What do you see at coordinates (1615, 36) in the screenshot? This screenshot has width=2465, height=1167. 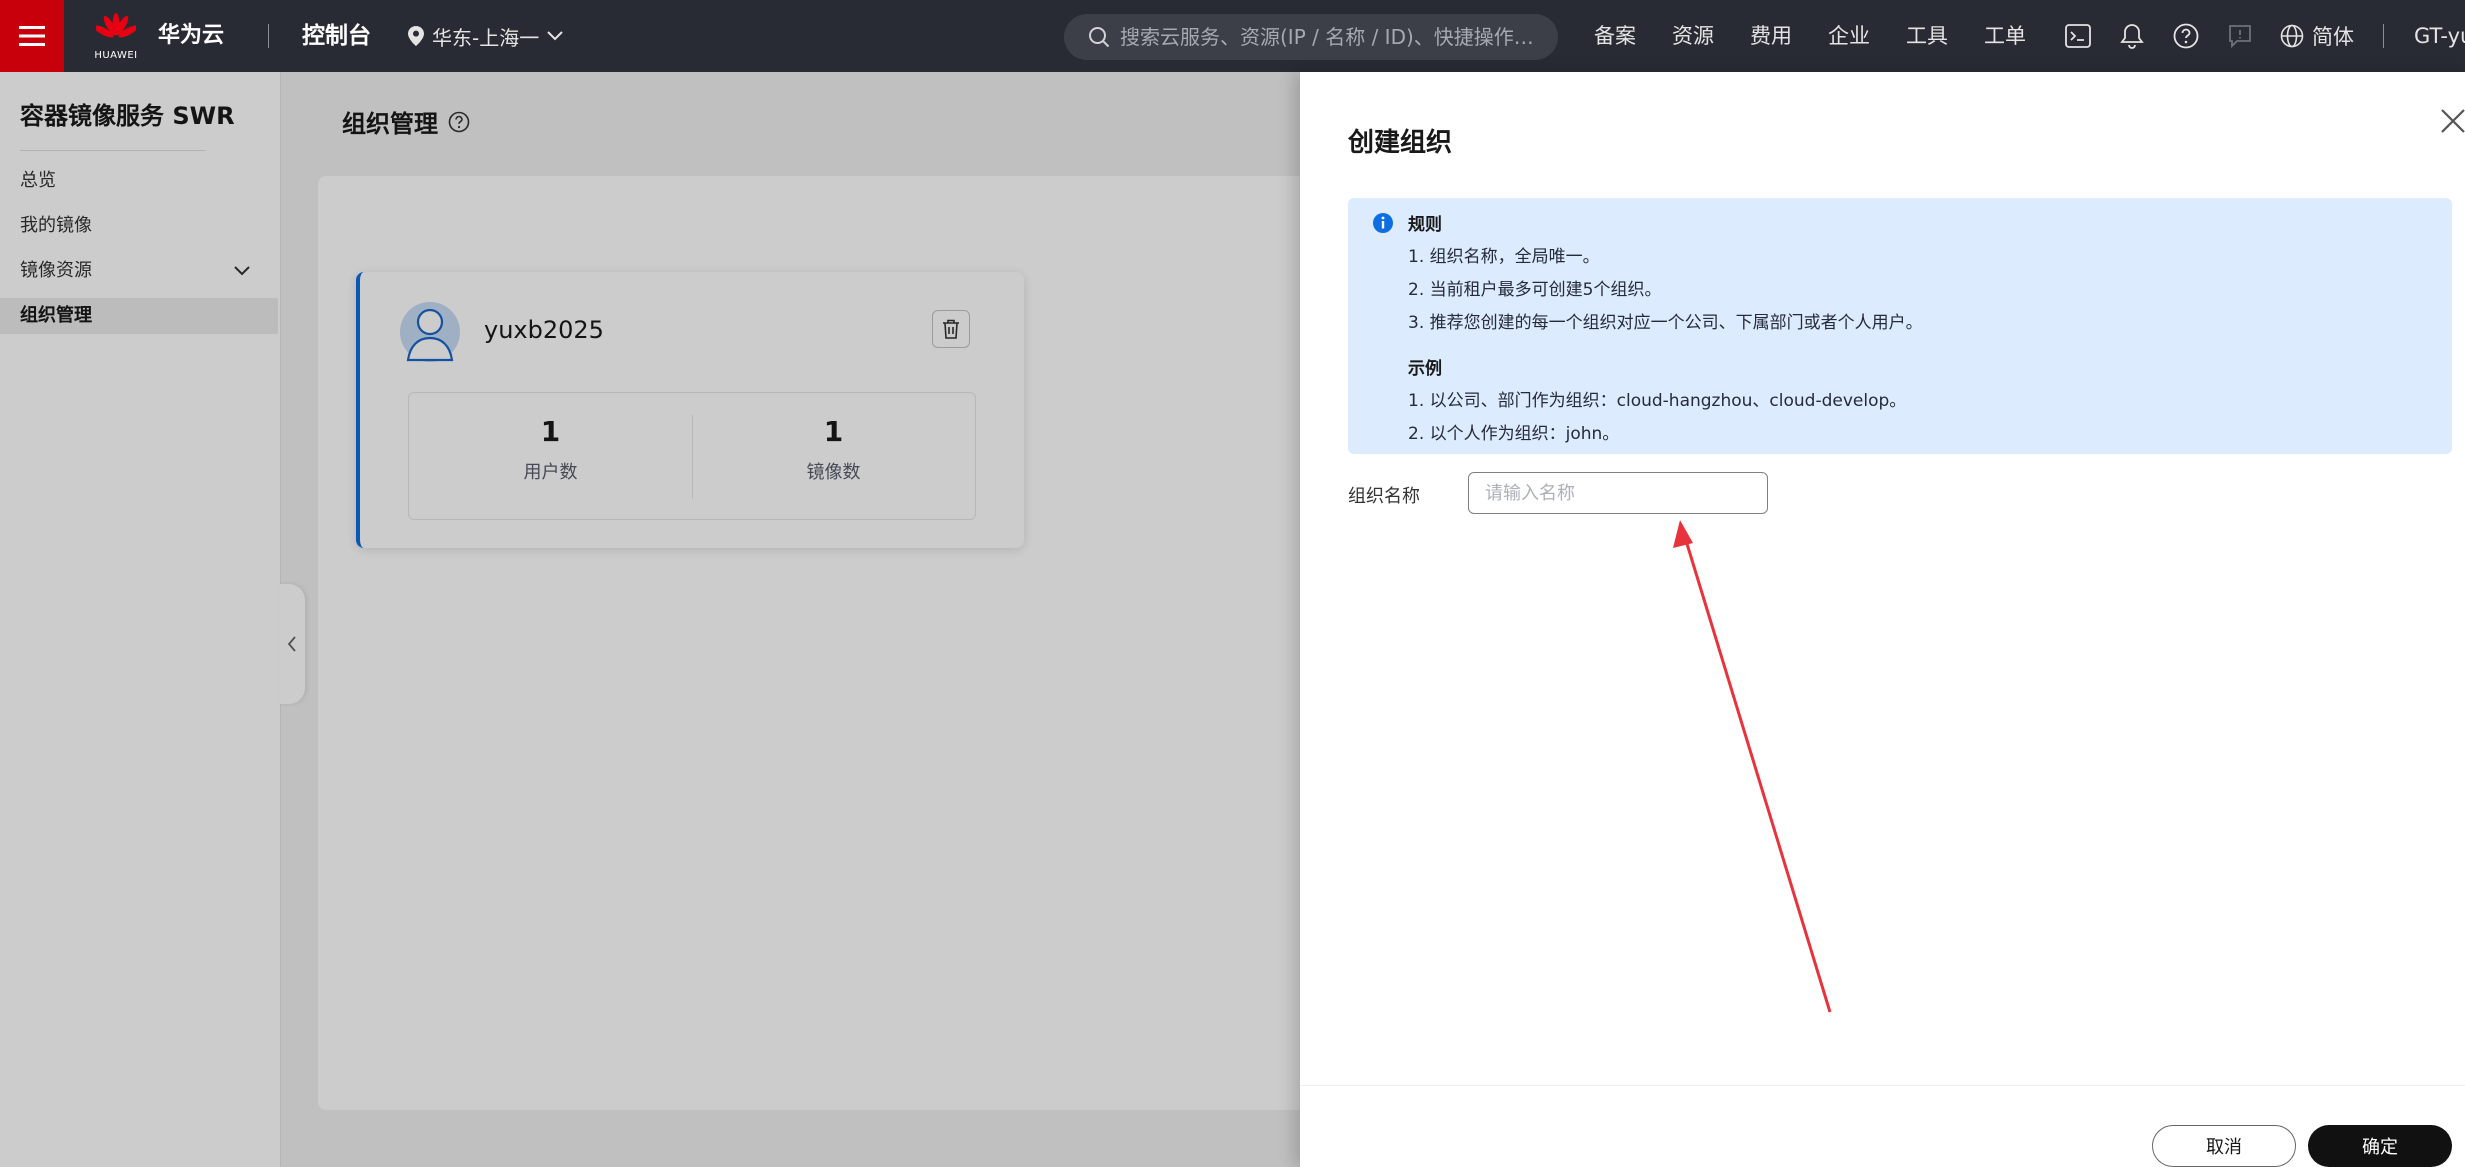 I see `nav-filing: 备案` at bounding box center [1615, 36].